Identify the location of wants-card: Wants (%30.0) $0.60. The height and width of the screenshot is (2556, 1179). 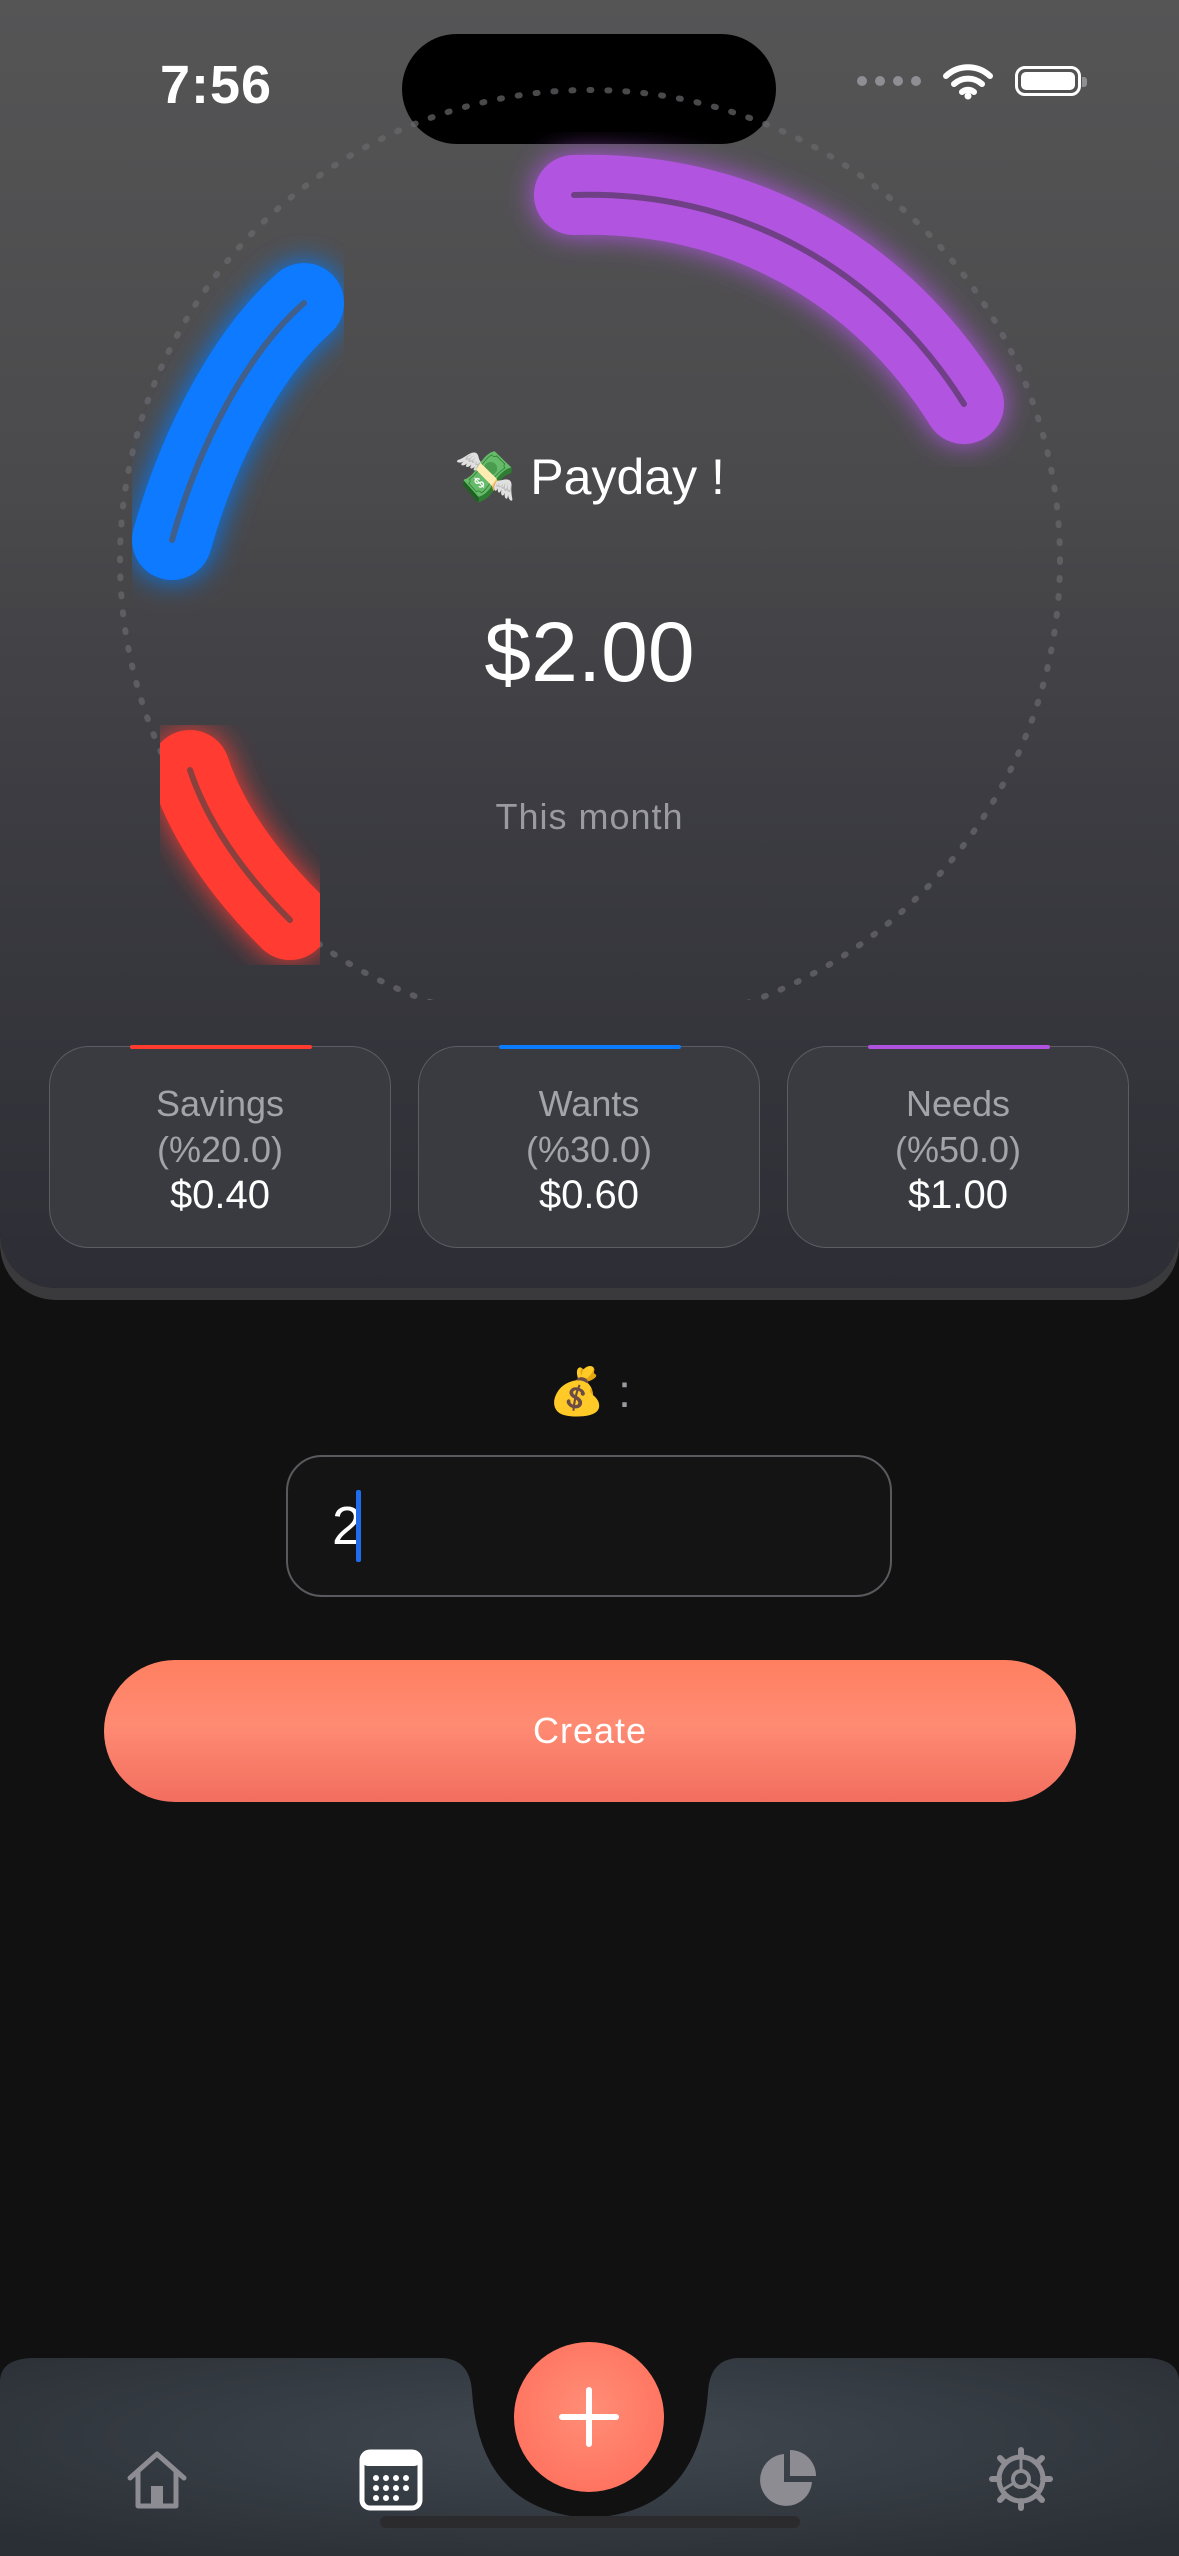
(589, 1146).